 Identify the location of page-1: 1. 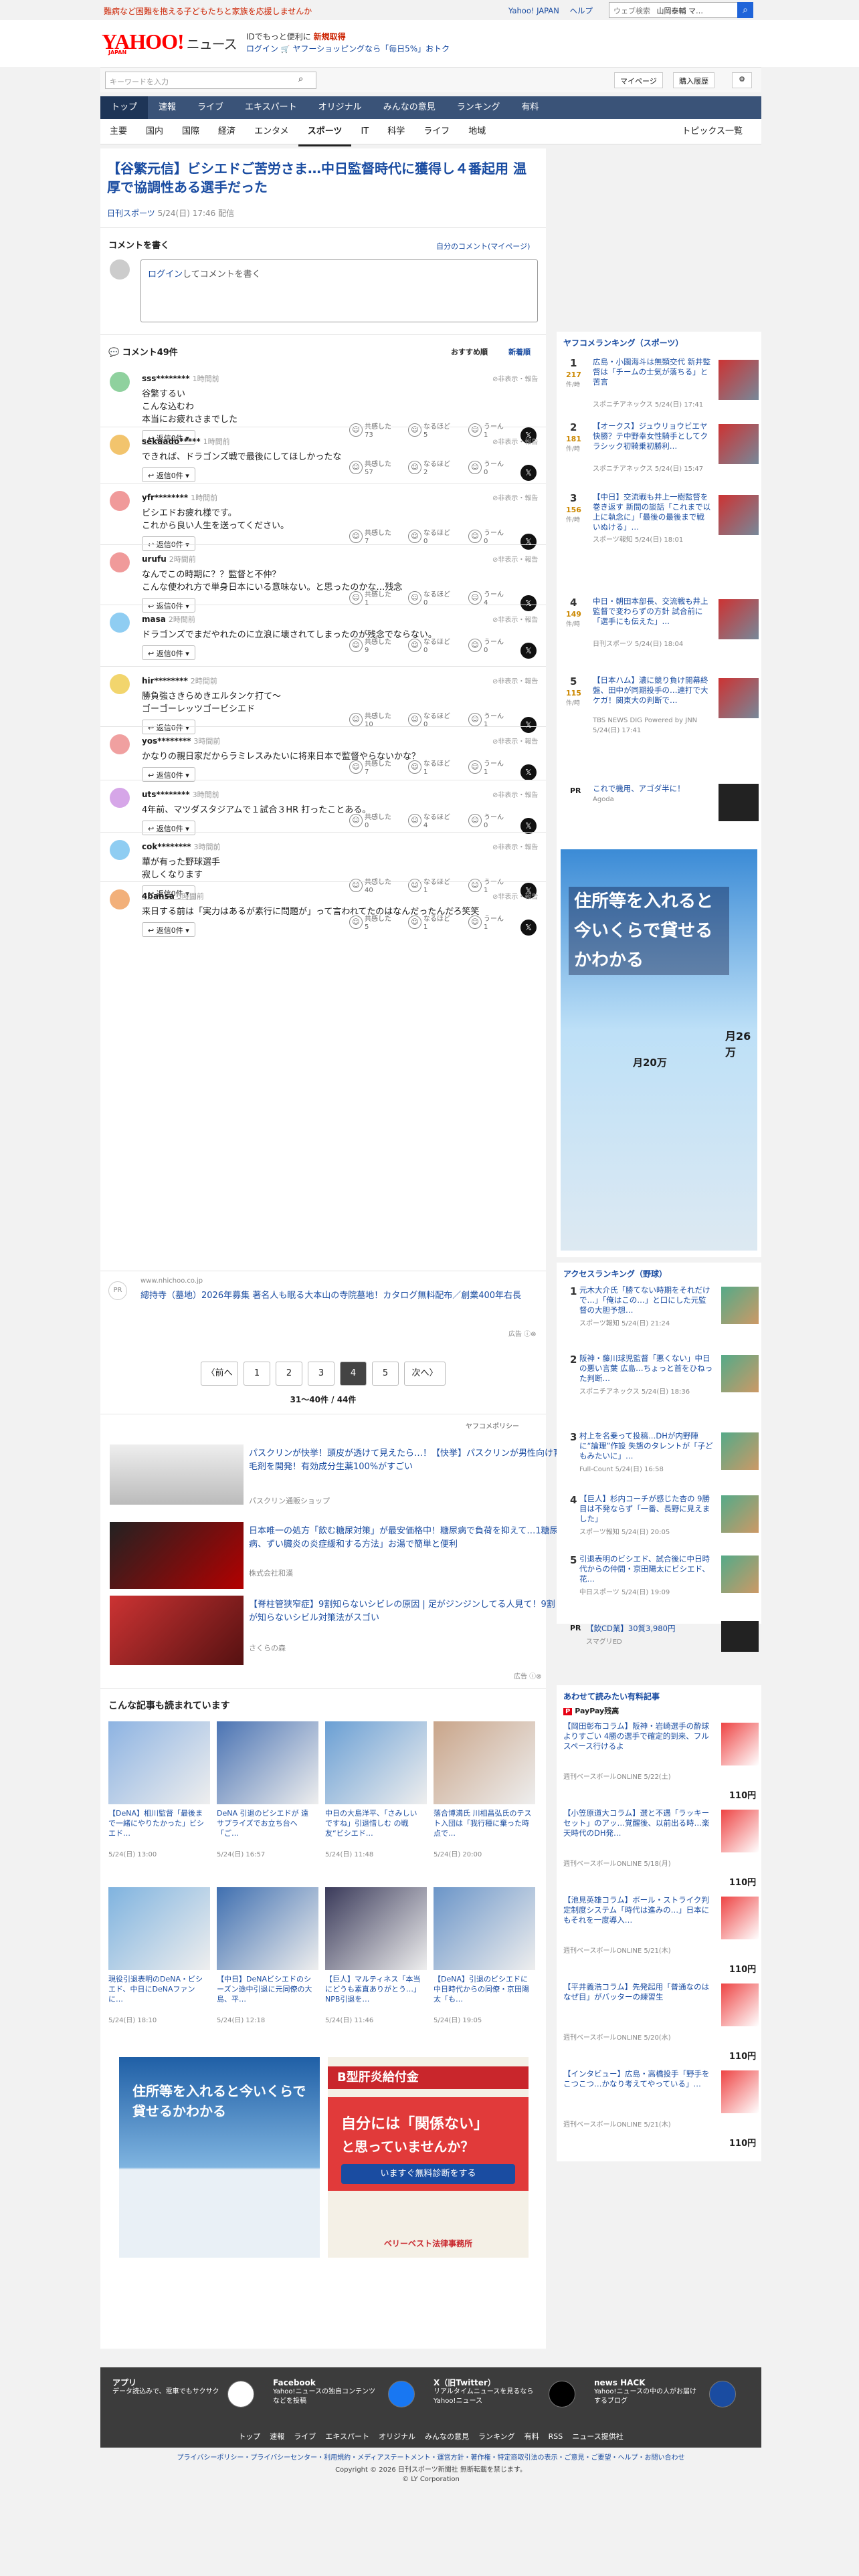
(257, 1374).